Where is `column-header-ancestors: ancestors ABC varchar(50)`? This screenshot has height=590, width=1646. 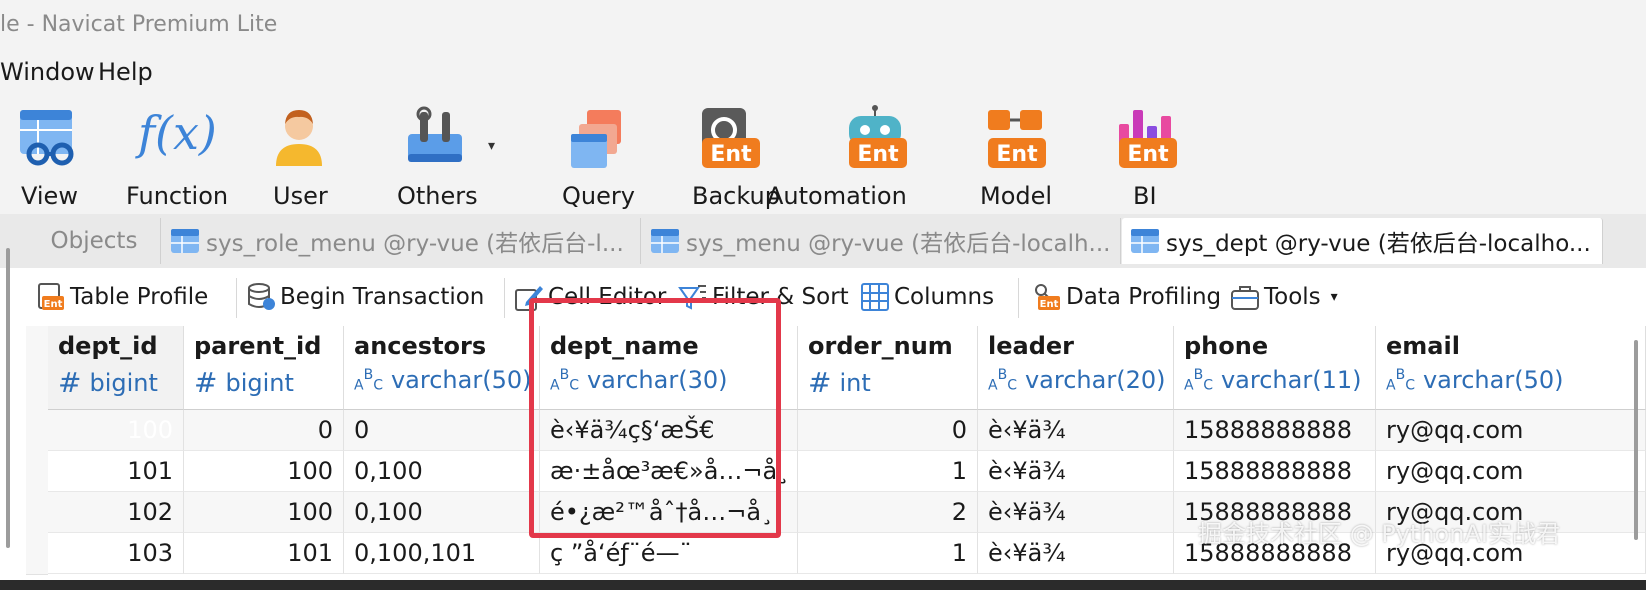
column-header-ancestors: ancestors ABC varchar(50) is located at coordinates (442, 368).